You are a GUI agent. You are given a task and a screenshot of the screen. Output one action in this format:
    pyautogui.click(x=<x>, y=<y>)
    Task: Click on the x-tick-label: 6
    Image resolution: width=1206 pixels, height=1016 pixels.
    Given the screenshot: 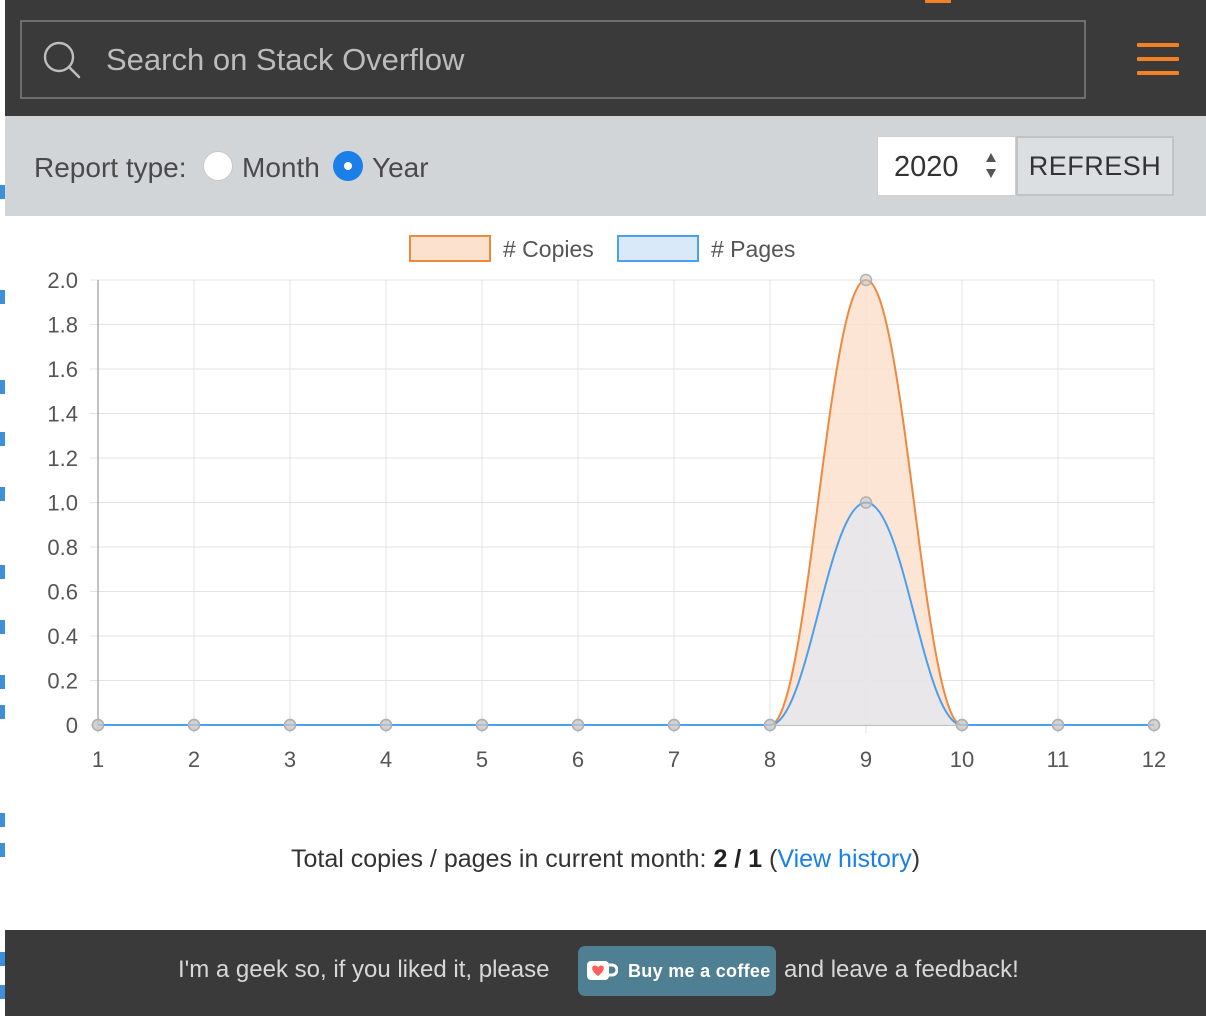 What is the action you would take?
    pyautogui.click(x=578, y=759)
    